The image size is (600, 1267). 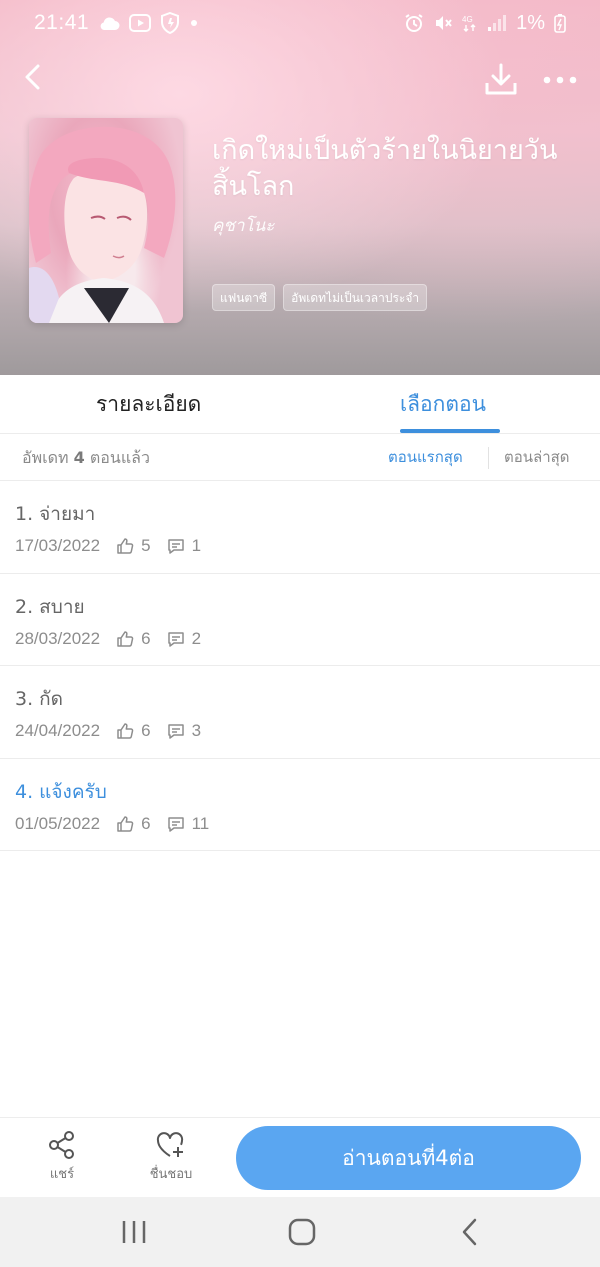 I want to click on chapter-item: 3. กัด 24/04/2022 6 3, so click(x=300, y=712).